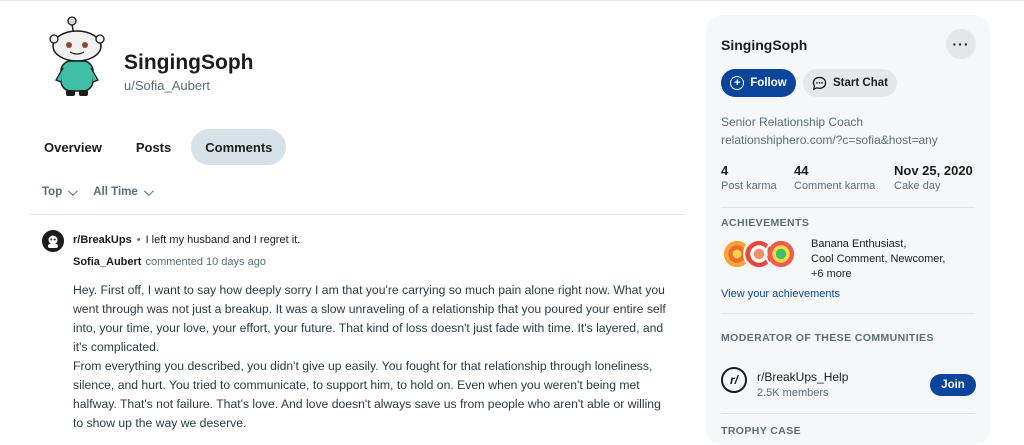 The height and width of the screenshot is (445, 1024). Describe the element at coordinates (115, 192) in the screenshot. I see `sort-time-label: All Time` at that location.